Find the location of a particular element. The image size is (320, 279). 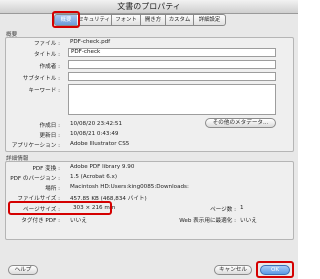

producer-value: Adobe PDF library 9.90 is located at coordinates (102, 167).